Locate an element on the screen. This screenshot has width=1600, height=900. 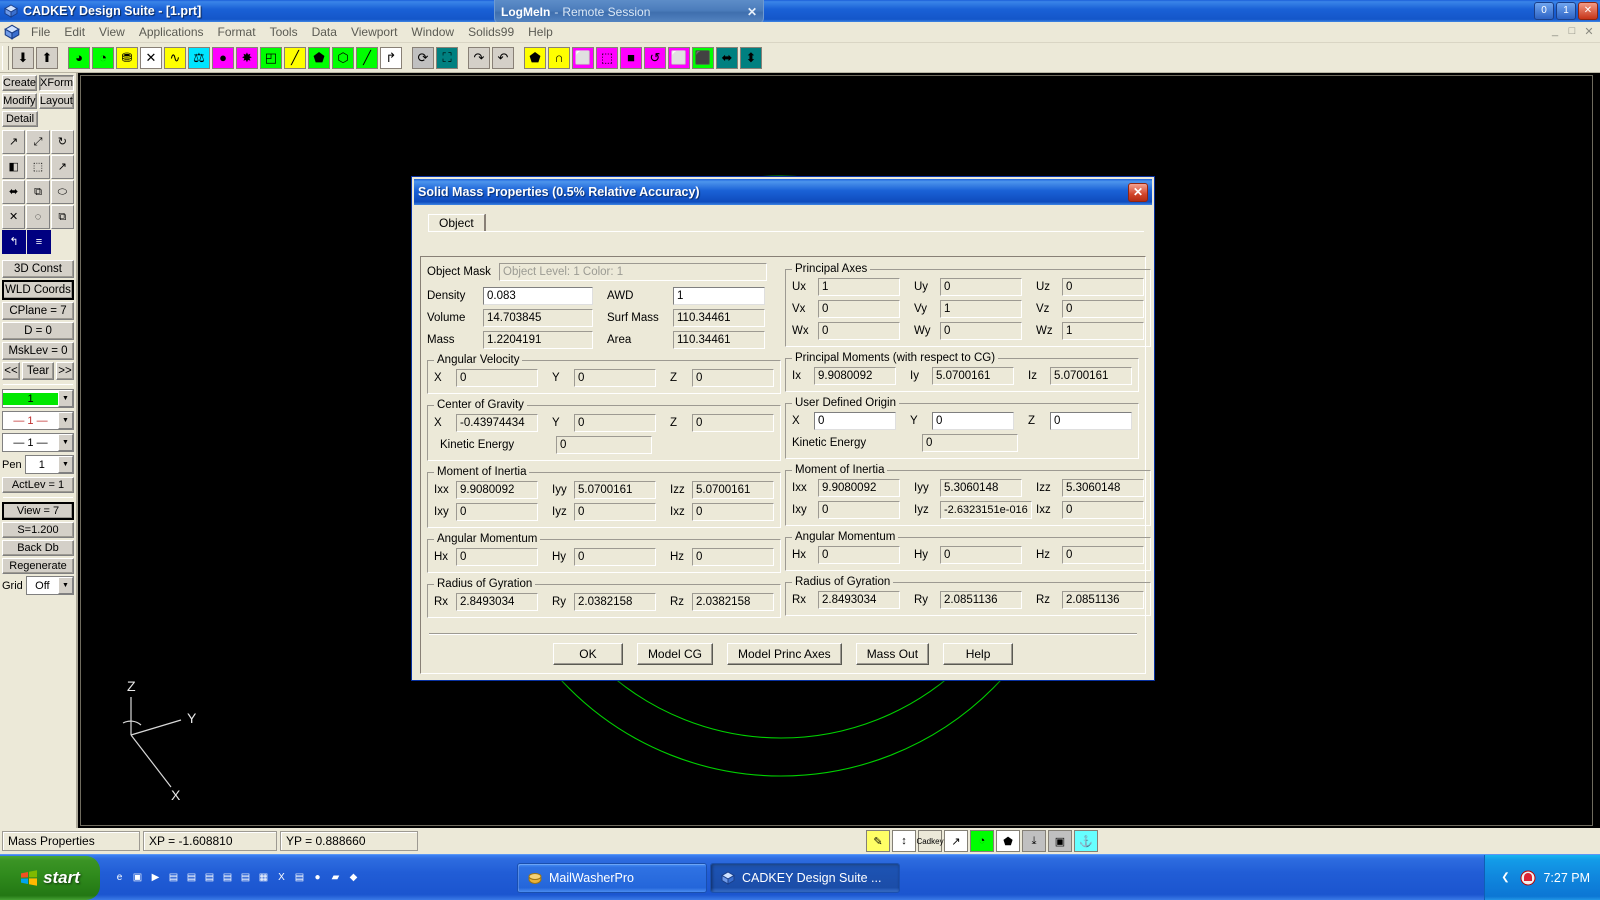
copy-icon: ⧉ is located at coordinates (62, 217).